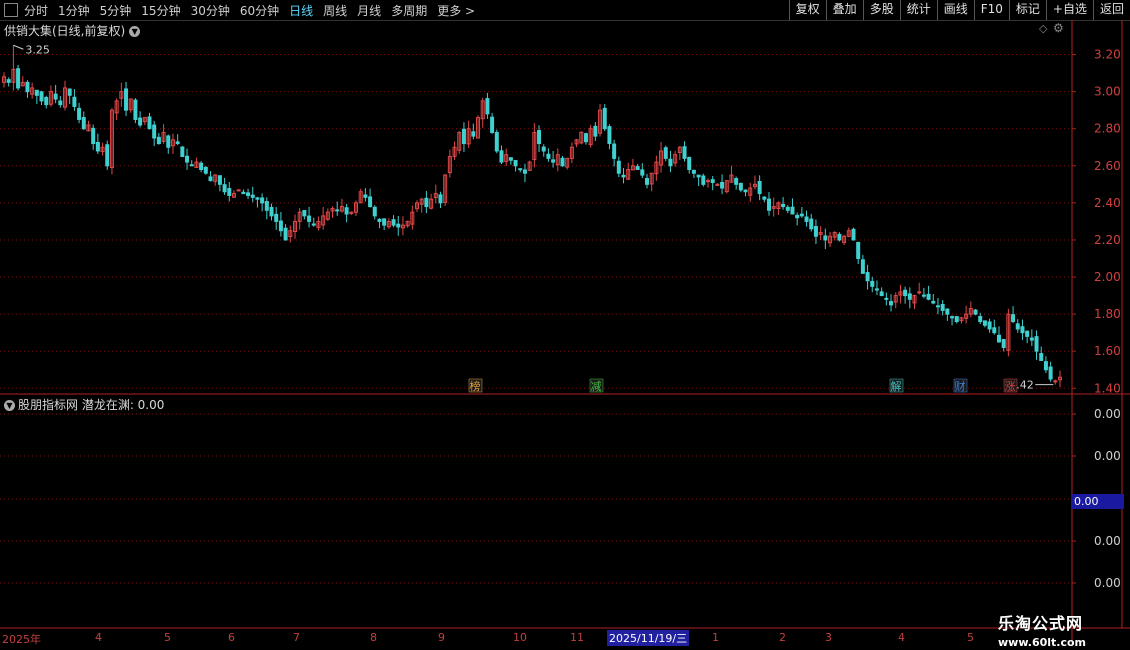 The image size is (1130, 650). What do you see at coordinates (1107, 92) in the screenshot?
I see `price-tick-label: 3.00` at bounding box center [1107, 92].